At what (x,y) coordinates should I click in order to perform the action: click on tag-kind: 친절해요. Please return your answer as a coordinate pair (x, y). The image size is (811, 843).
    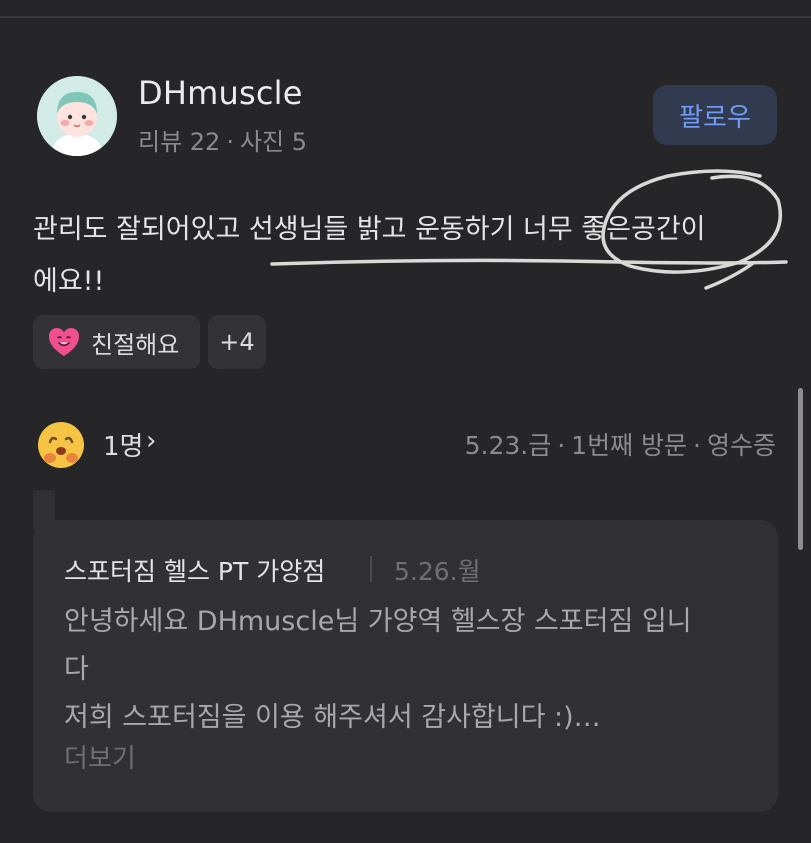
    Looking at the image, I should click on (116, 342).